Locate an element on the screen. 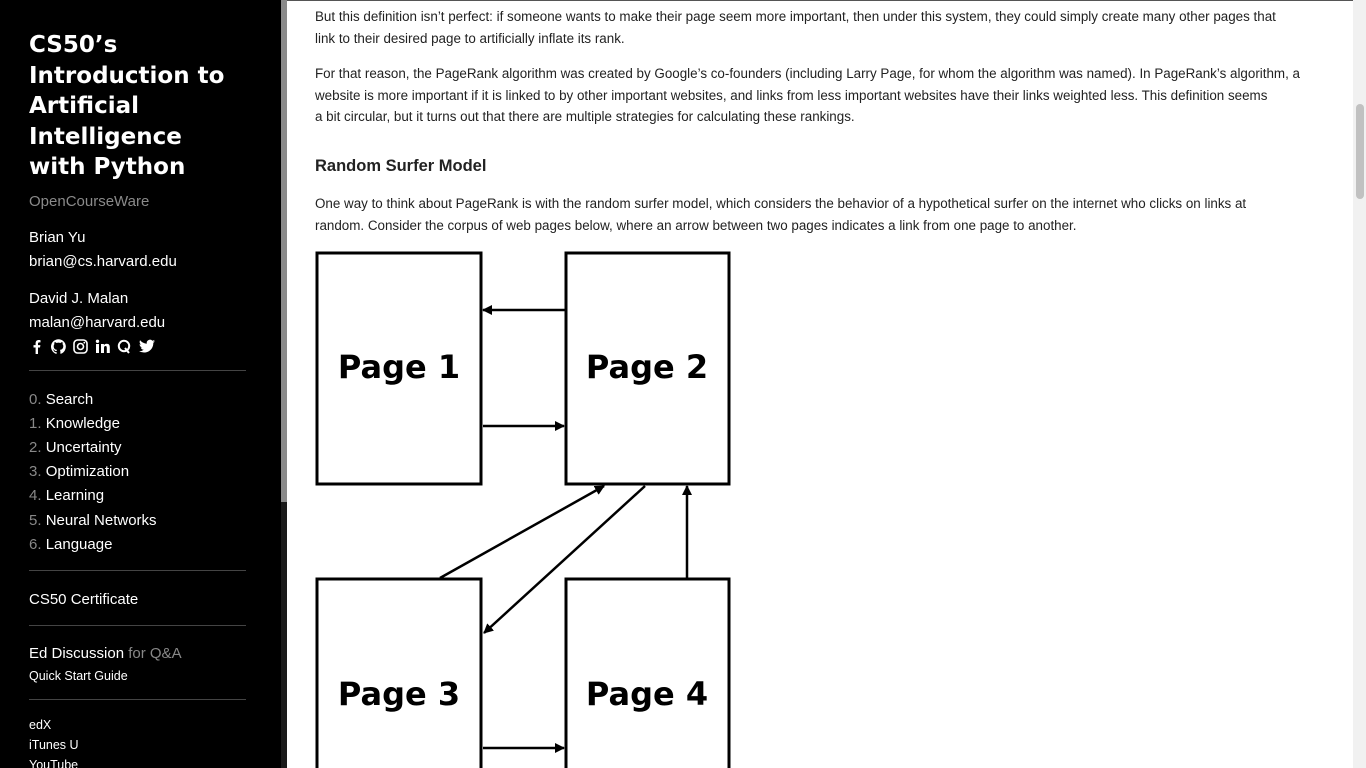  page-node-3: Page 3 is located at coordinates (399, 672).